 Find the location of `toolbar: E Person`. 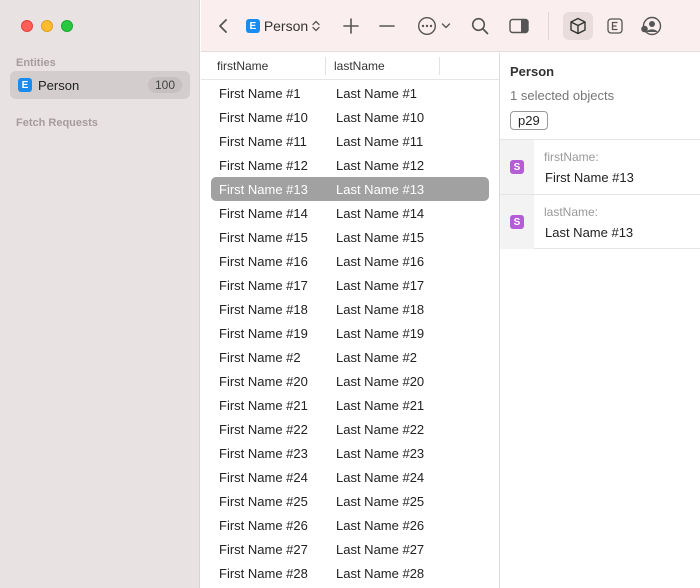

toolbar: E Person is located at coordinates (450, 26).